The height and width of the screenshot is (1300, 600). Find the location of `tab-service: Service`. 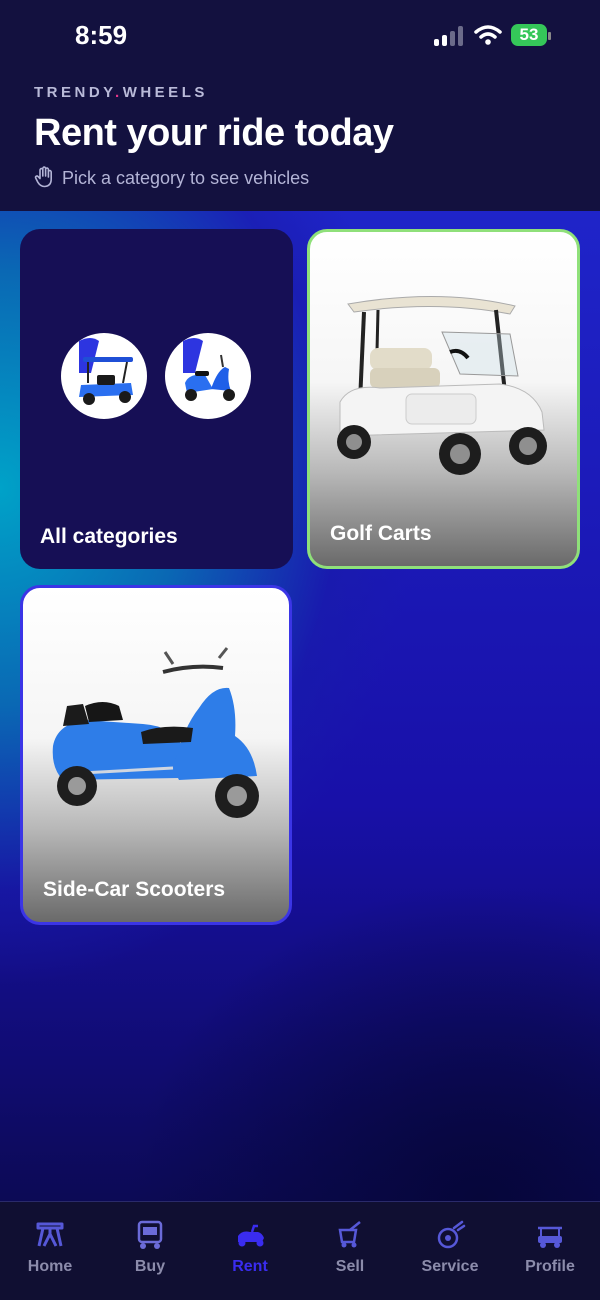

tab-service: Service is located at coordinates (450, 1248).